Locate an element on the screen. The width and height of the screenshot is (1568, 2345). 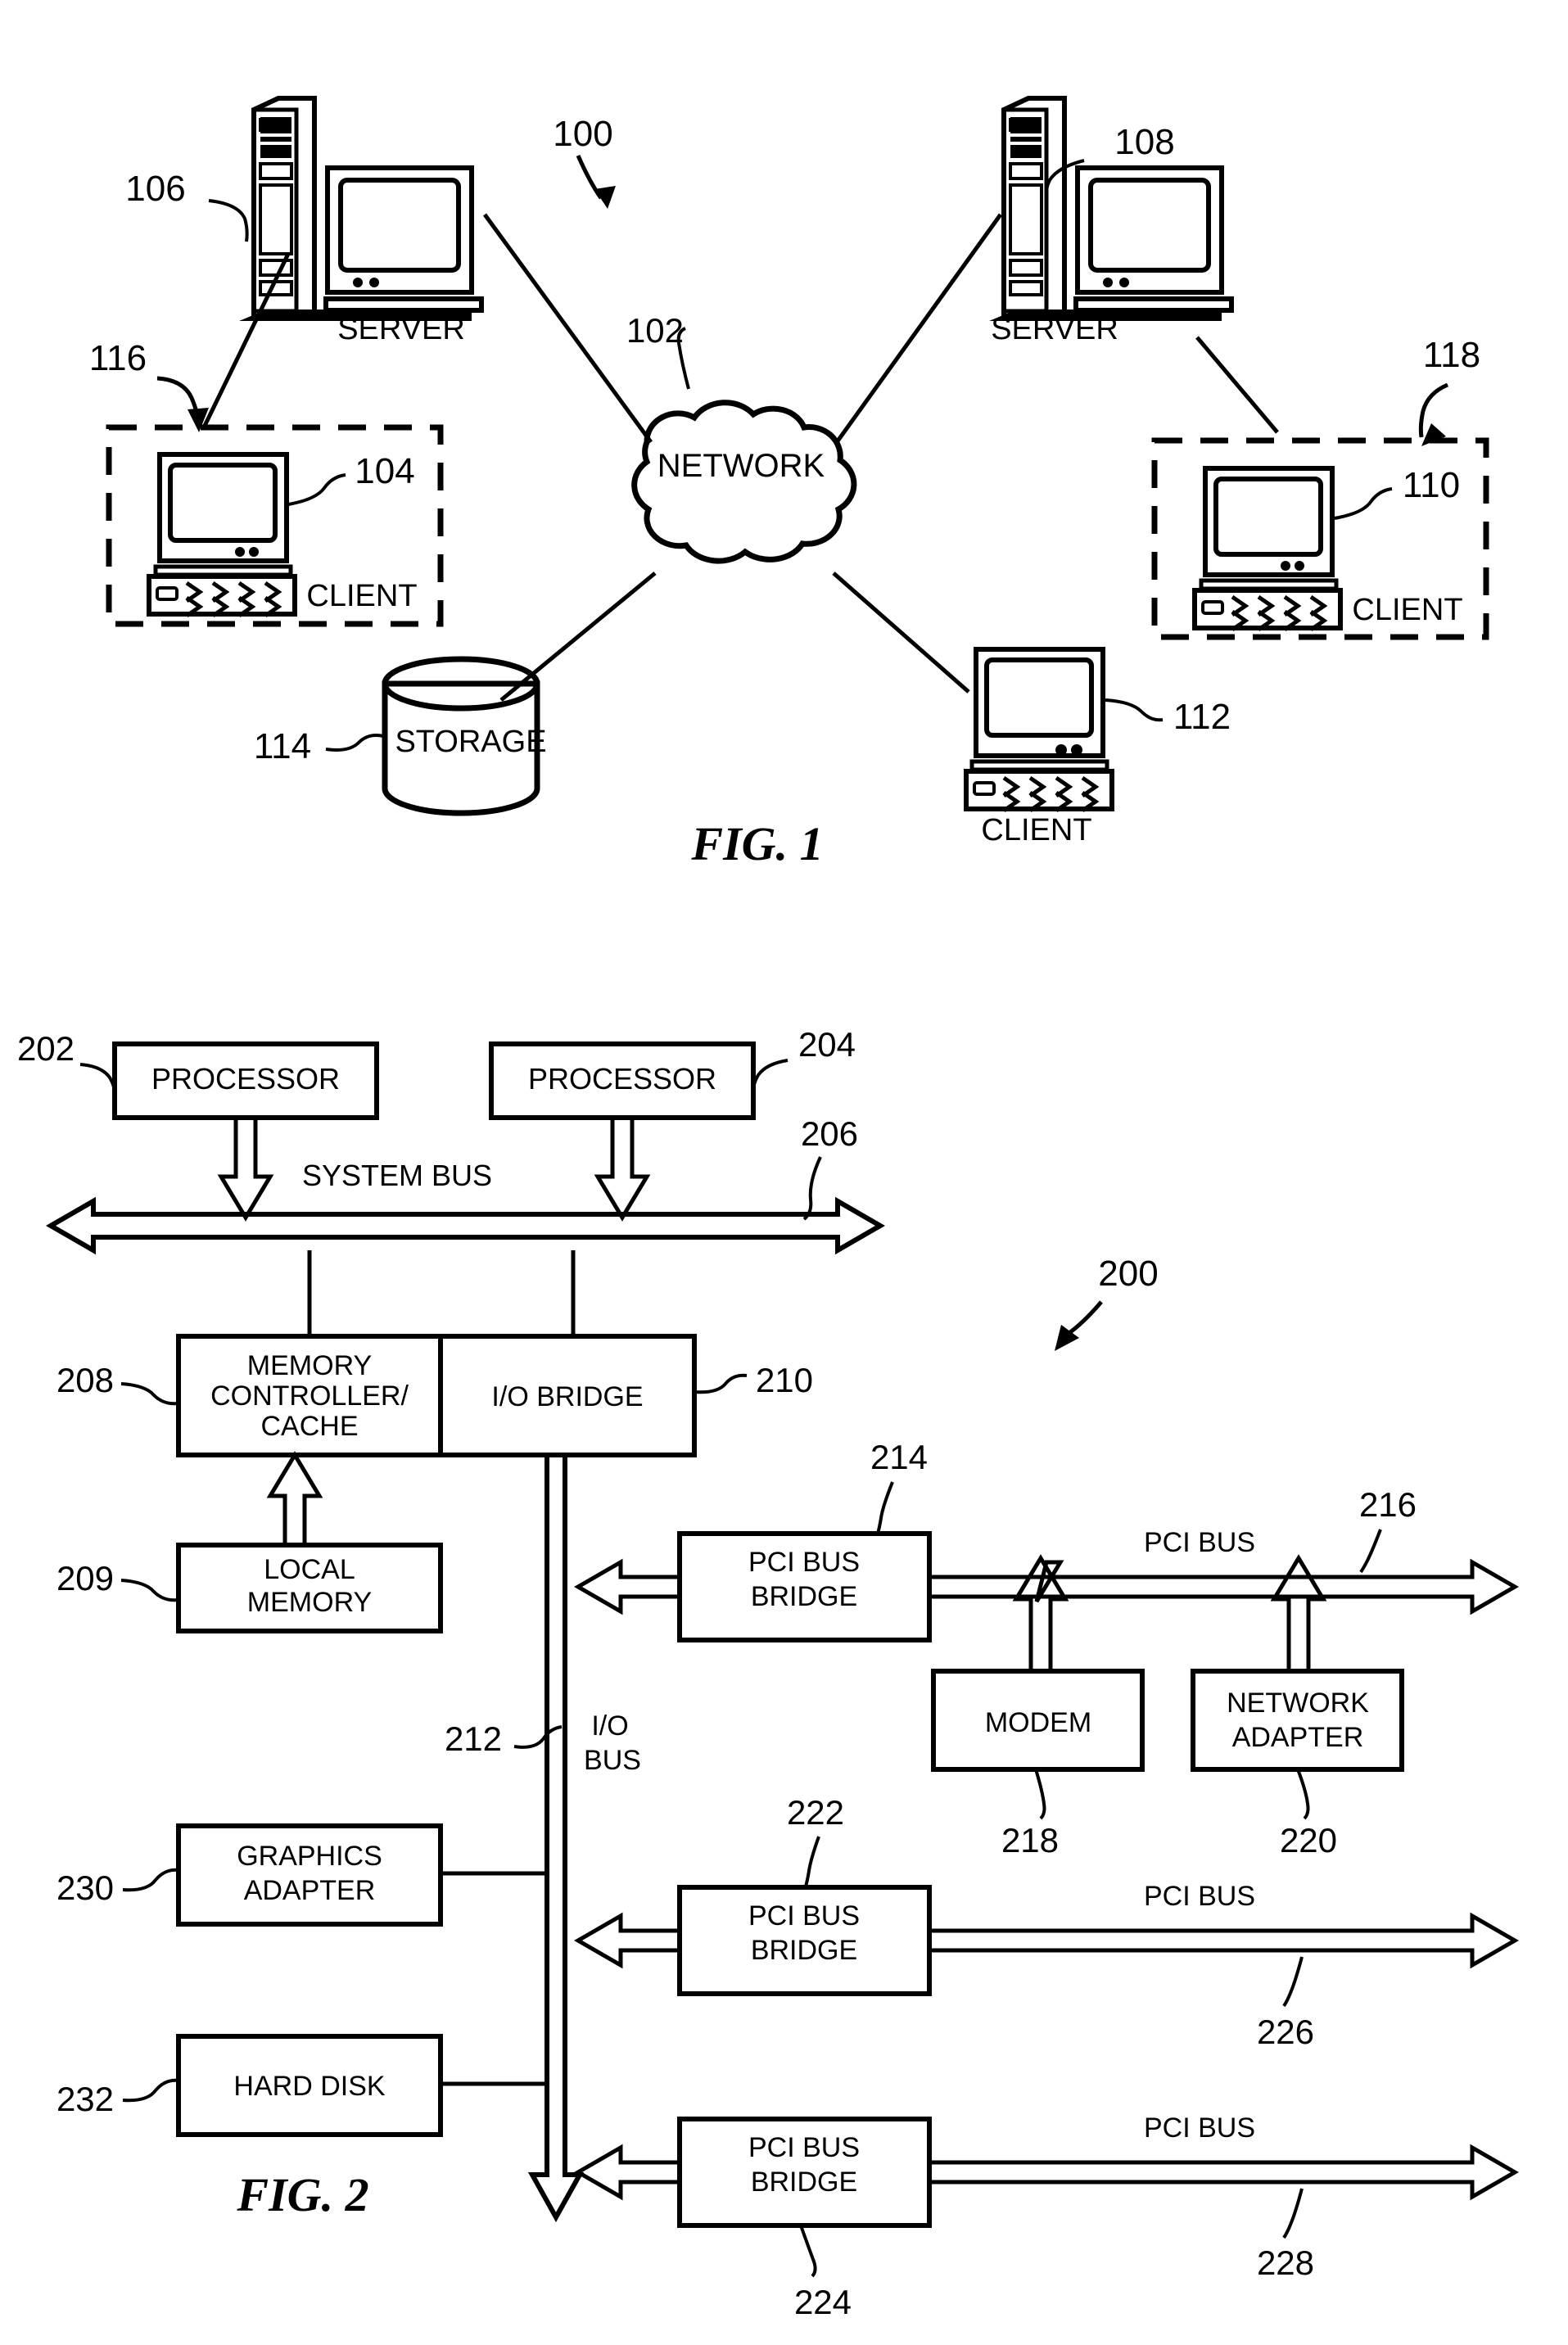
keyboard-keys-bottom is located at coordinates (1051, 794).